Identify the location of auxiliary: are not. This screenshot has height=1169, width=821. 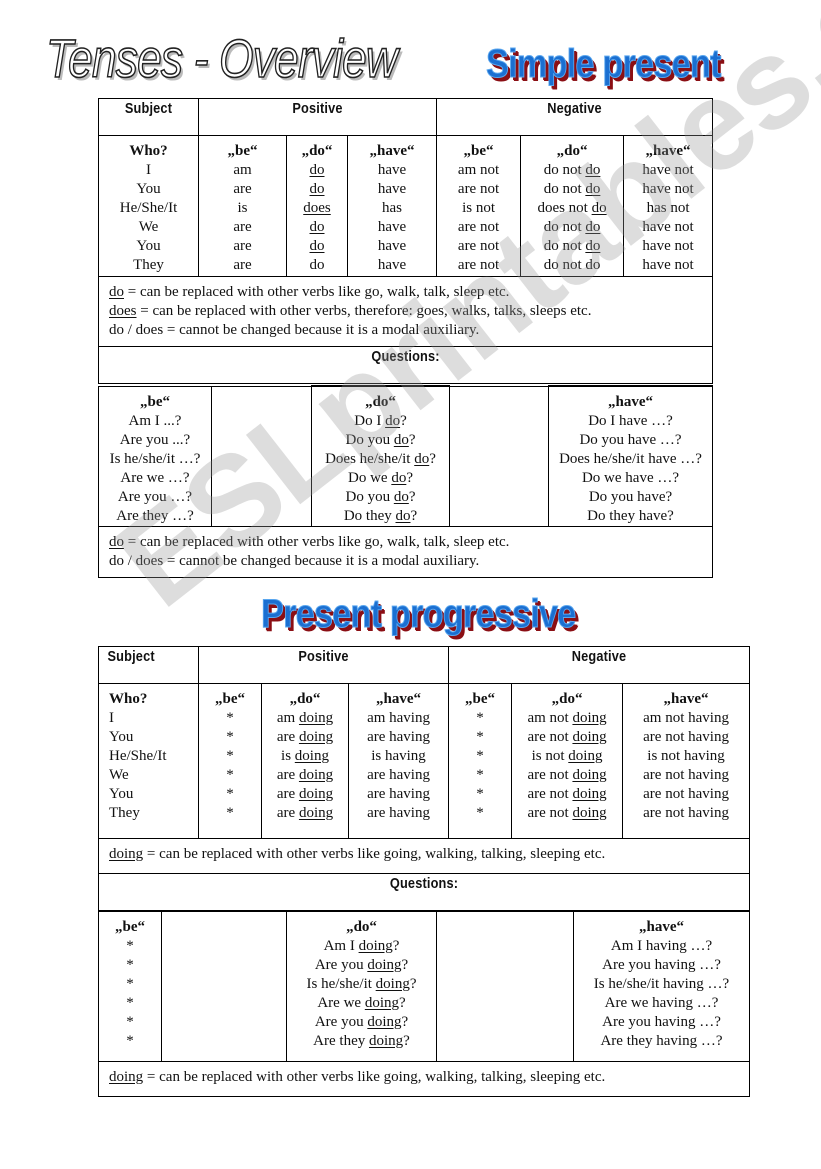
(550, 794).